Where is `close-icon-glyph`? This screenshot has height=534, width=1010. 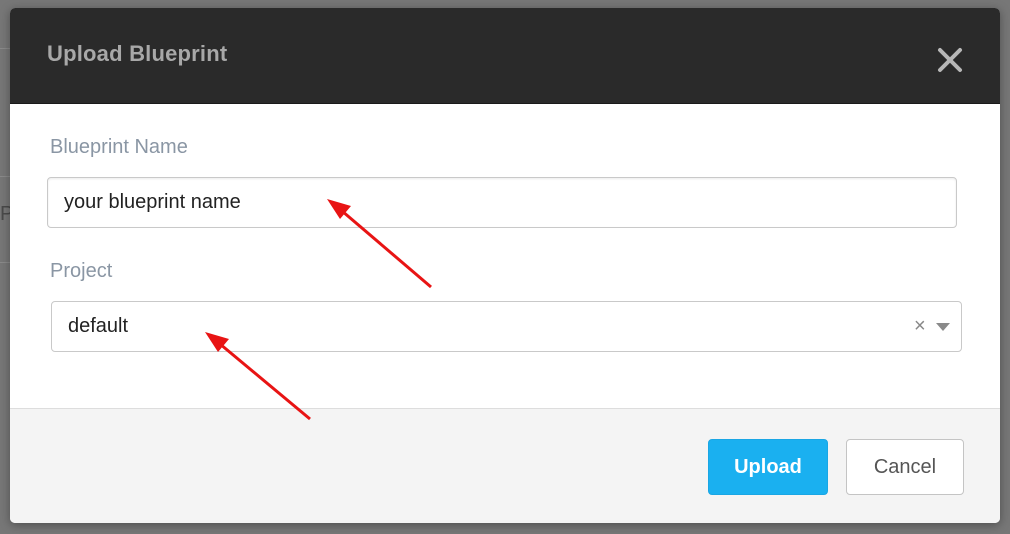
close-icon-glyph is located at coordinates (950, 60).